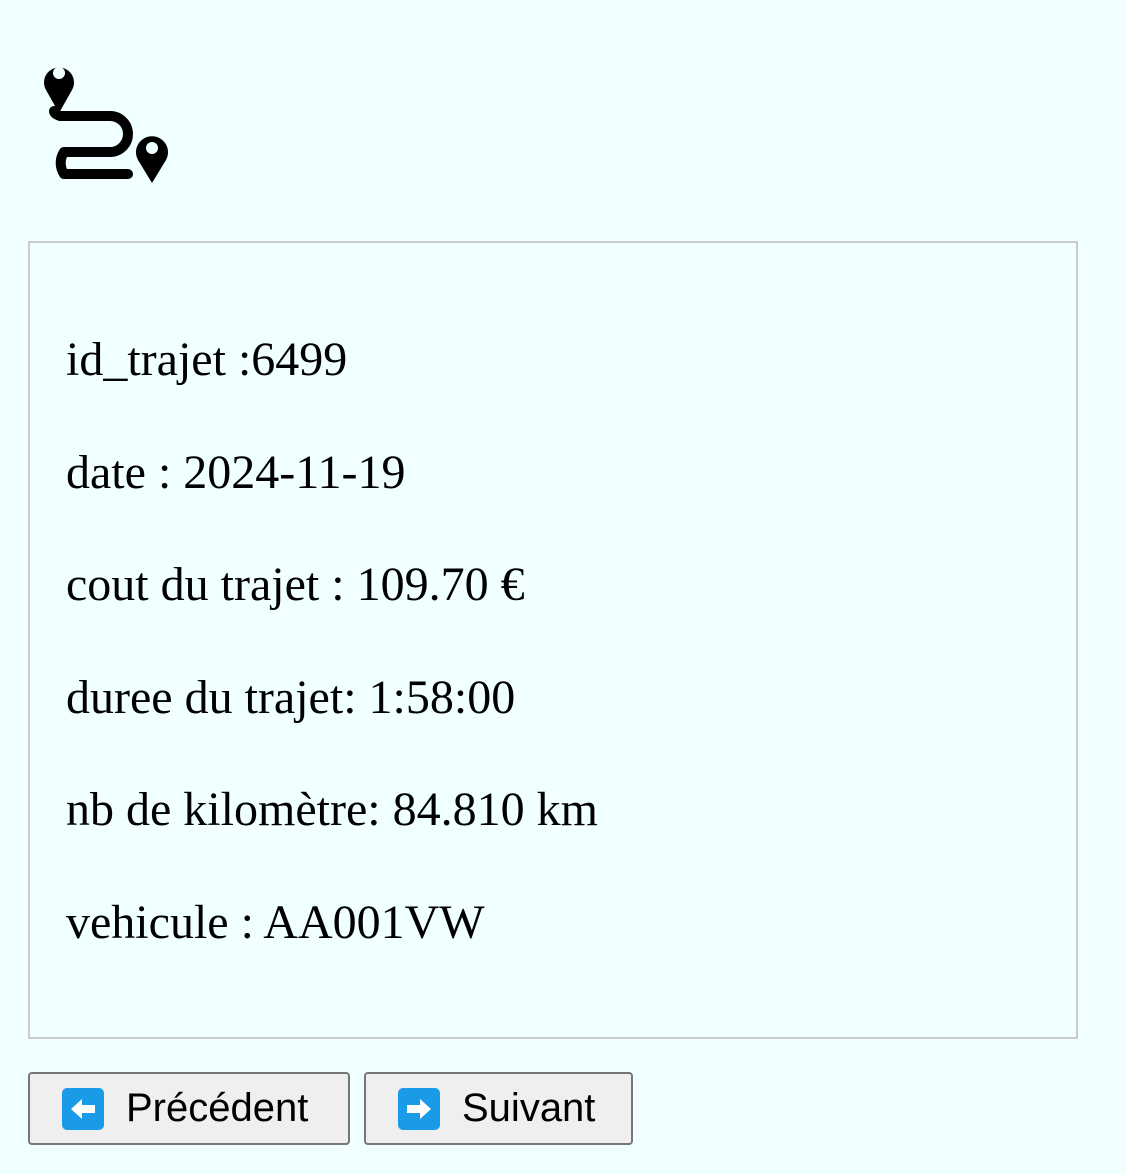 This screenshot has width=1126, height=1174. I want to click on date-line: date : 2024-11-19, so click(236, 472).